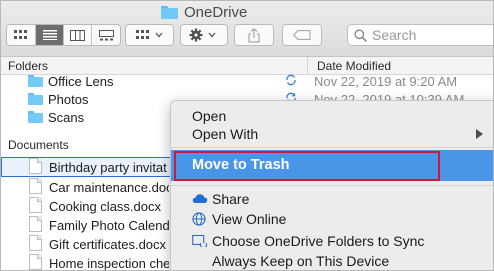  Describe the element at coordinates (105, 206) in the screenshot. I see `document-name: Cooking class.docx` at that location.